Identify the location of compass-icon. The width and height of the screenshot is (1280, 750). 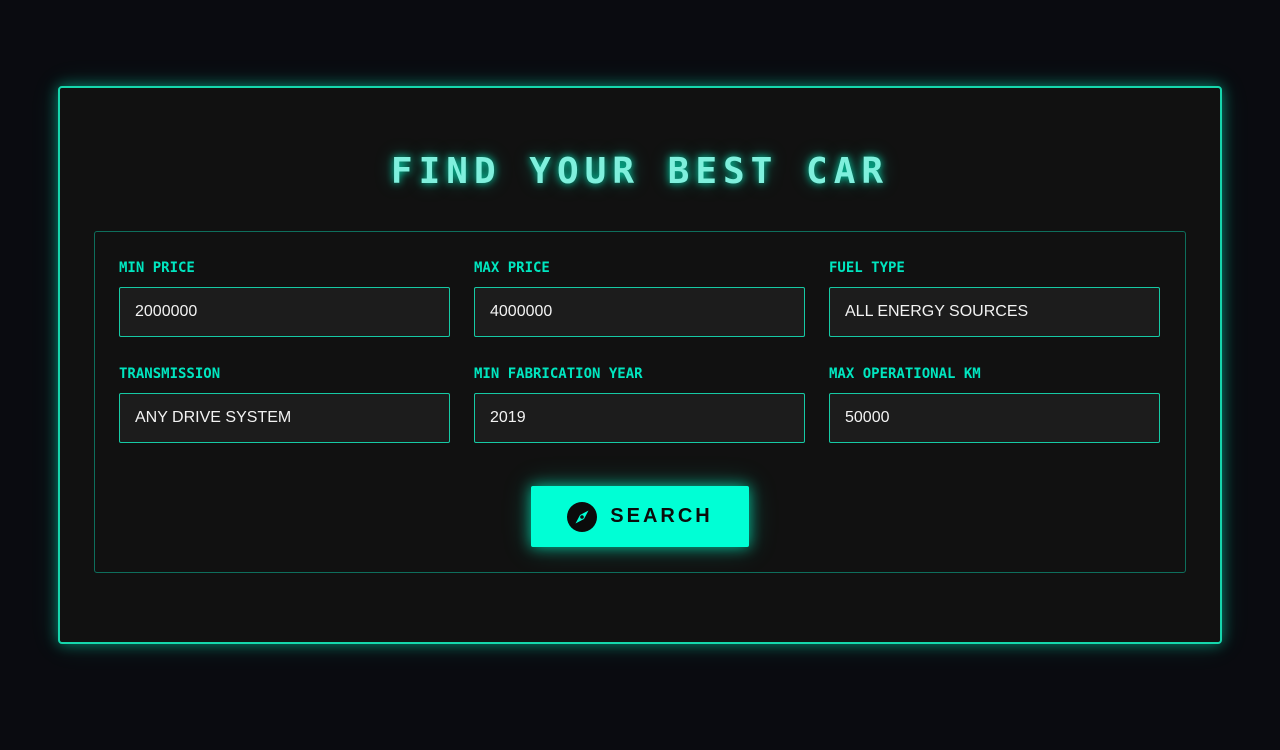
(582, 516).